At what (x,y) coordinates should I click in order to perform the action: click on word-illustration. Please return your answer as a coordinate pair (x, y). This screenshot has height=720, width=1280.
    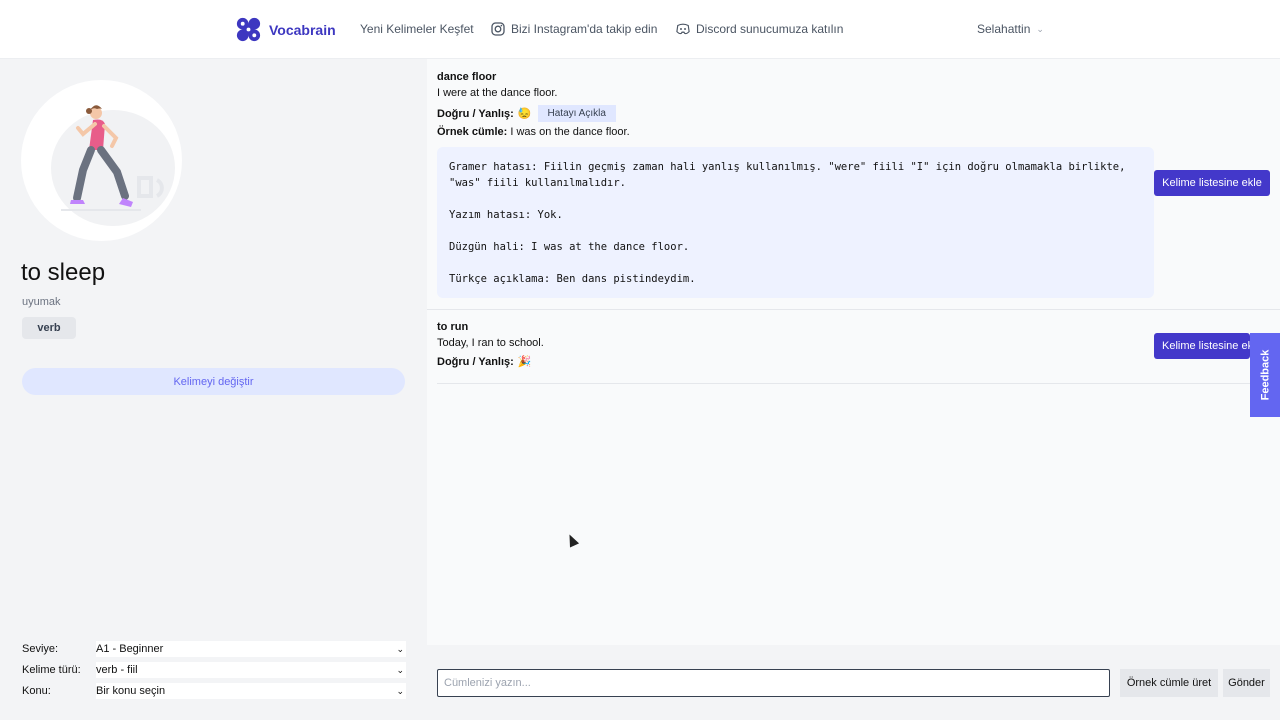
    Looking at the image, I should click on (101, 160).